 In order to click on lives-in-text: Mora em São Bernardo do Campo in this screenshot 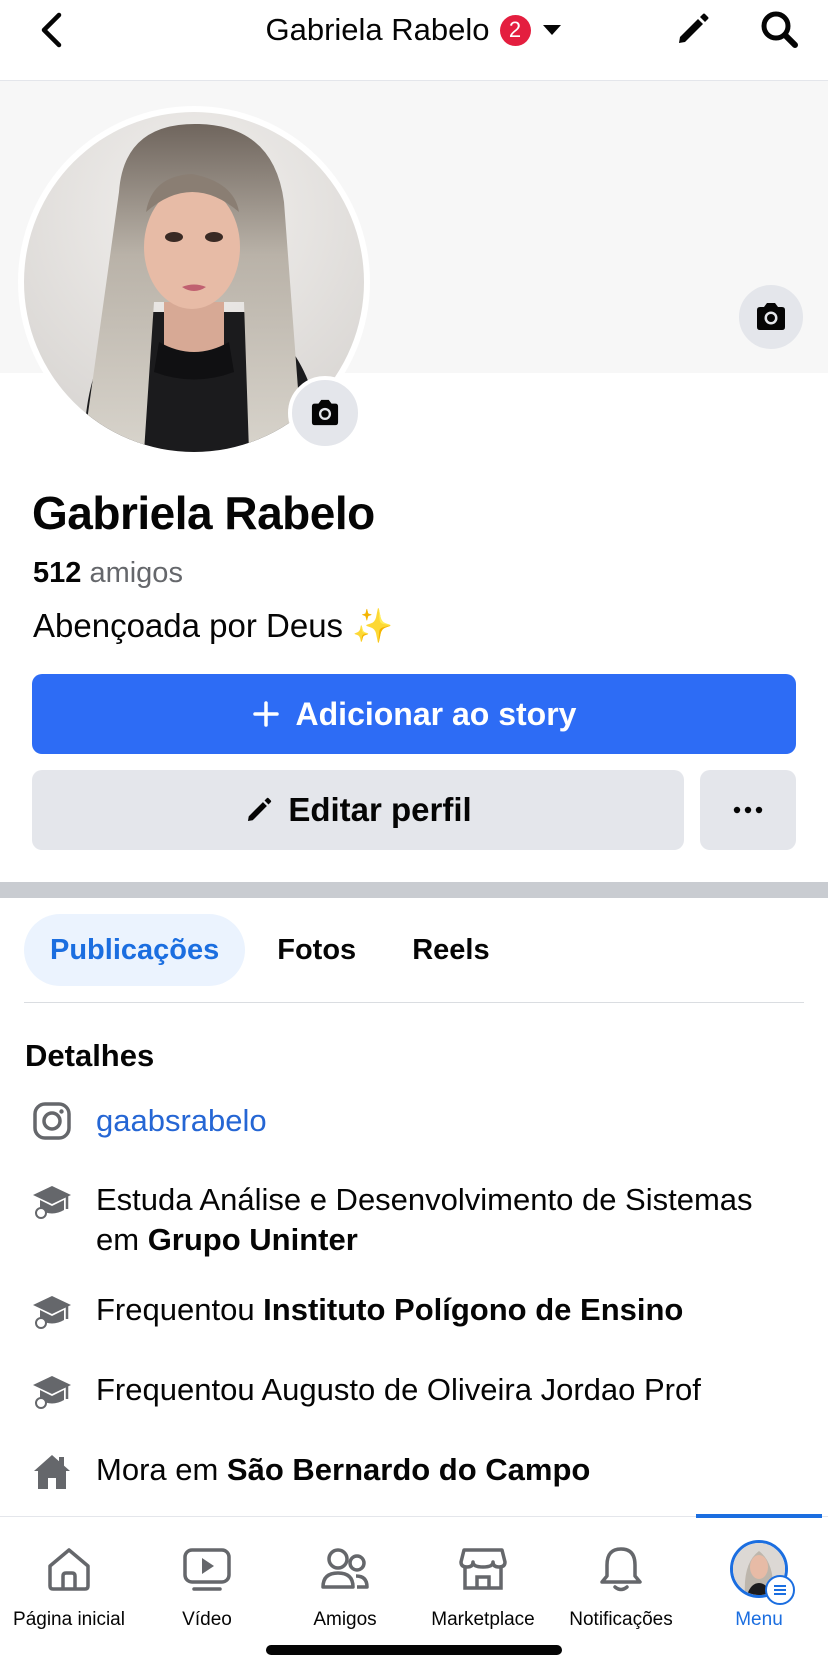, I will do `click(447, 1470)`.